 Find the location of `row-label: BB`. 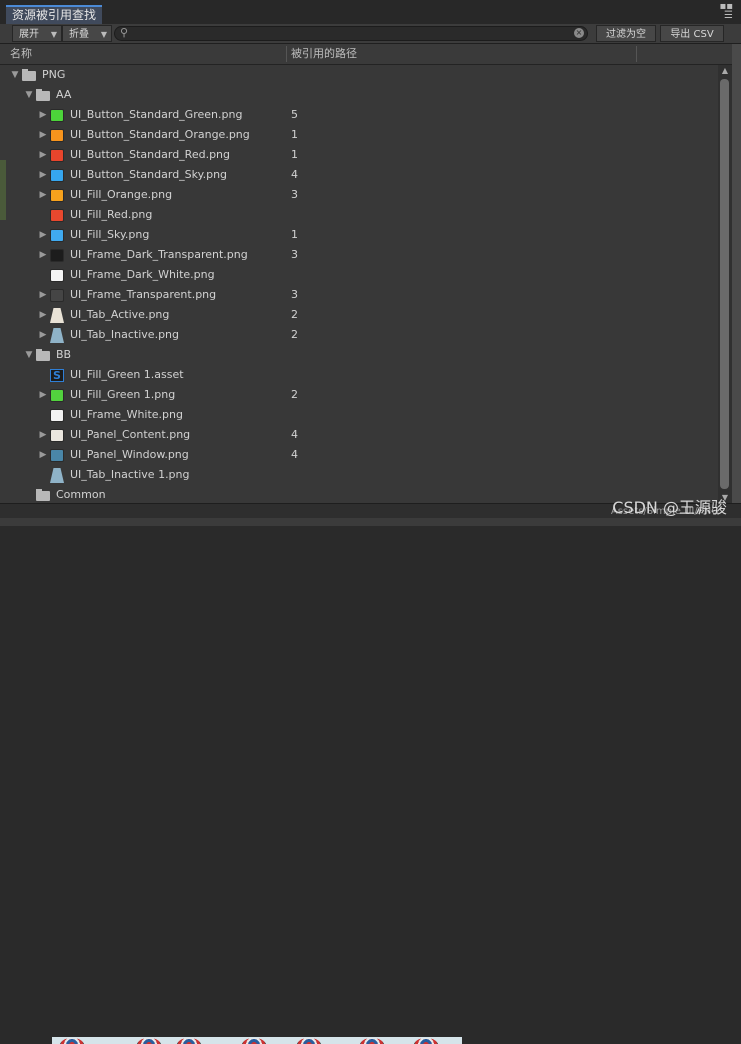

row-label: BB is located at coordinates (64, 354).